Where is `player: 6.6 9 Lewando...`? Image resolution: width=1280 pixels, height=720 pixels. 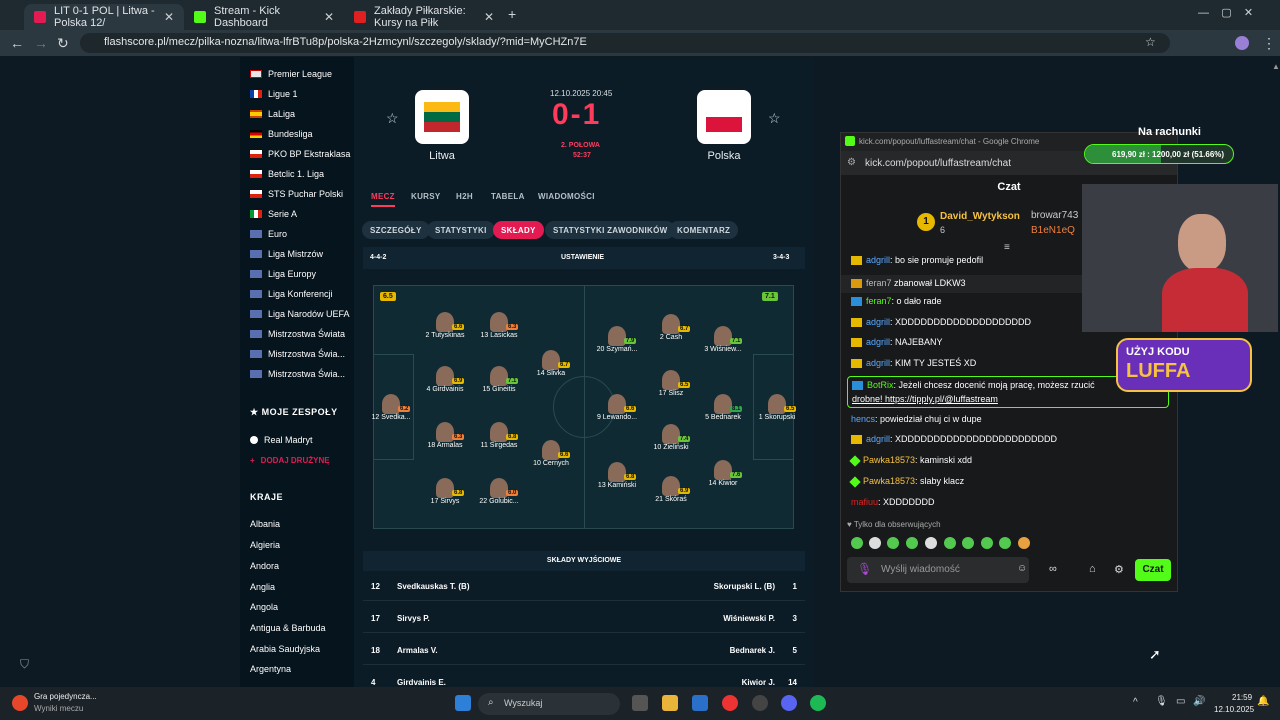 player: 6.6 9 Lewando... is located at coordinates (617, 407).